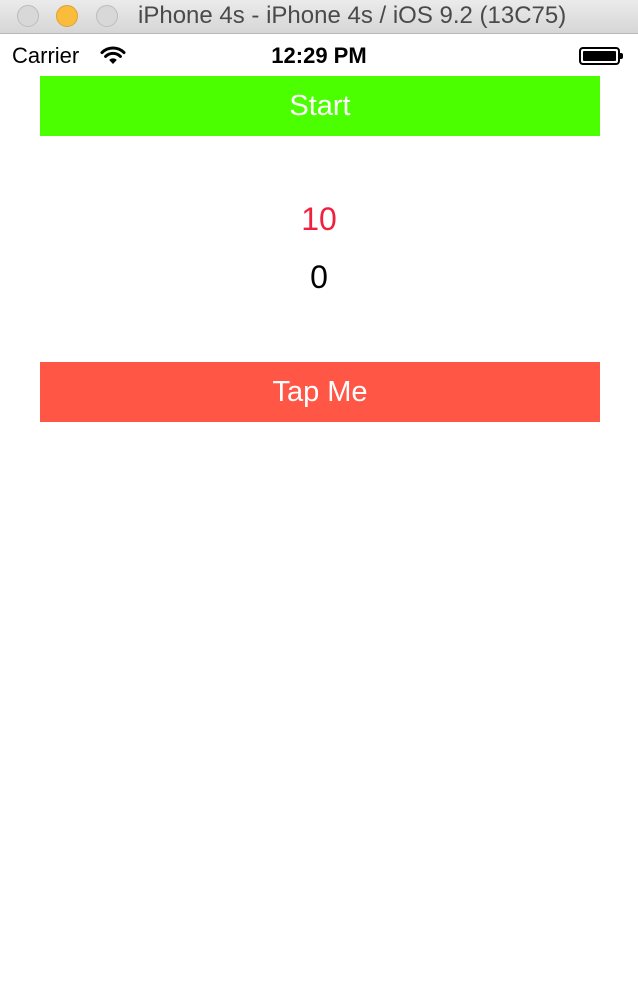 The image size is (638, 994). I want to click on battery-tip, so click(621, 56).